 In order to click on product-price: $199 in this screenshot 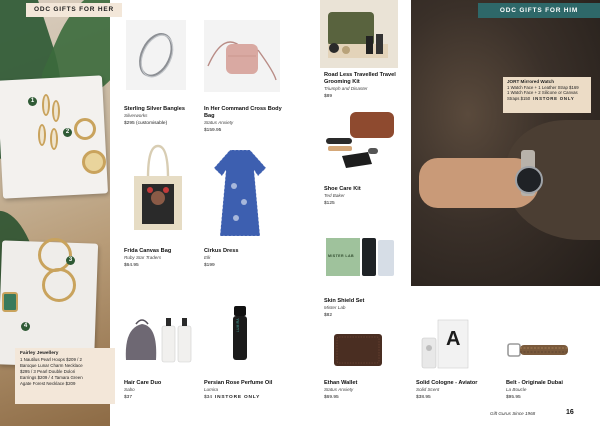, I will do `click(209, 265)`.